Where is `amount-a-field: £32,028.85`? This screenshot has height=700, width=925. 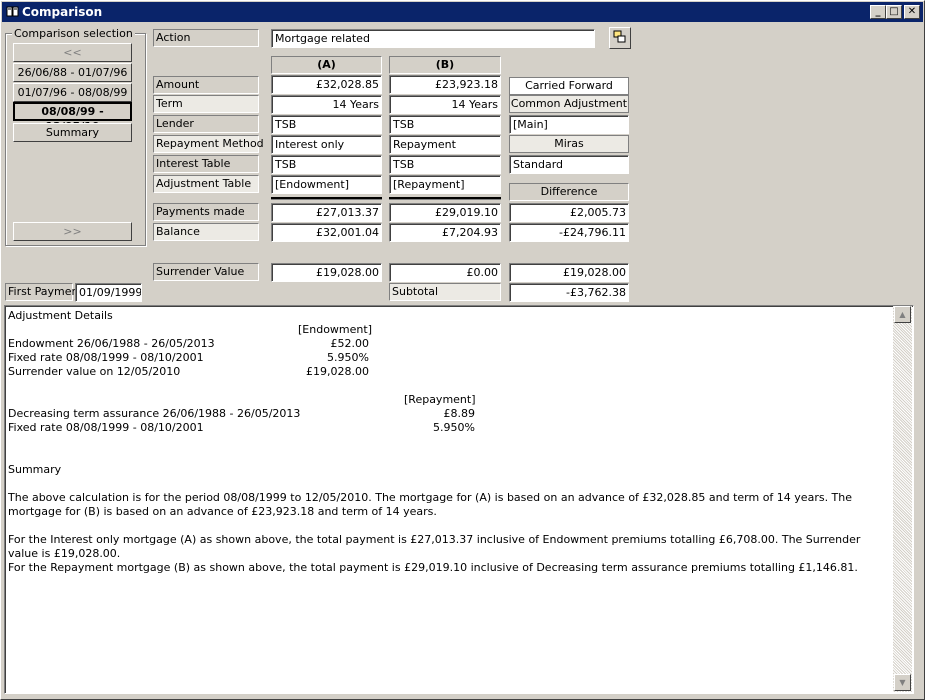
amount-a-field: £32,028.85 is located at coordinates (326, 84).